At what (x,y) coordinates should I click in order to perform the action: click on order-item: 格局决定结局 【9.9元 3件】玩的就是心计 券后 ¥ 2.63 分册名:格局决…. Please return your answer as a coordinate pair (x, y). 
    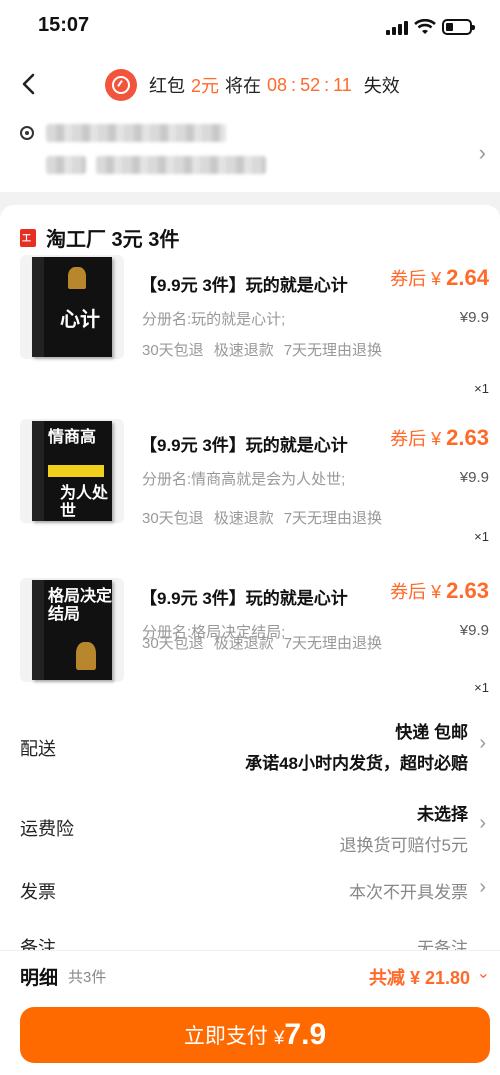
    Looking at the image, I should click on (250, 640).